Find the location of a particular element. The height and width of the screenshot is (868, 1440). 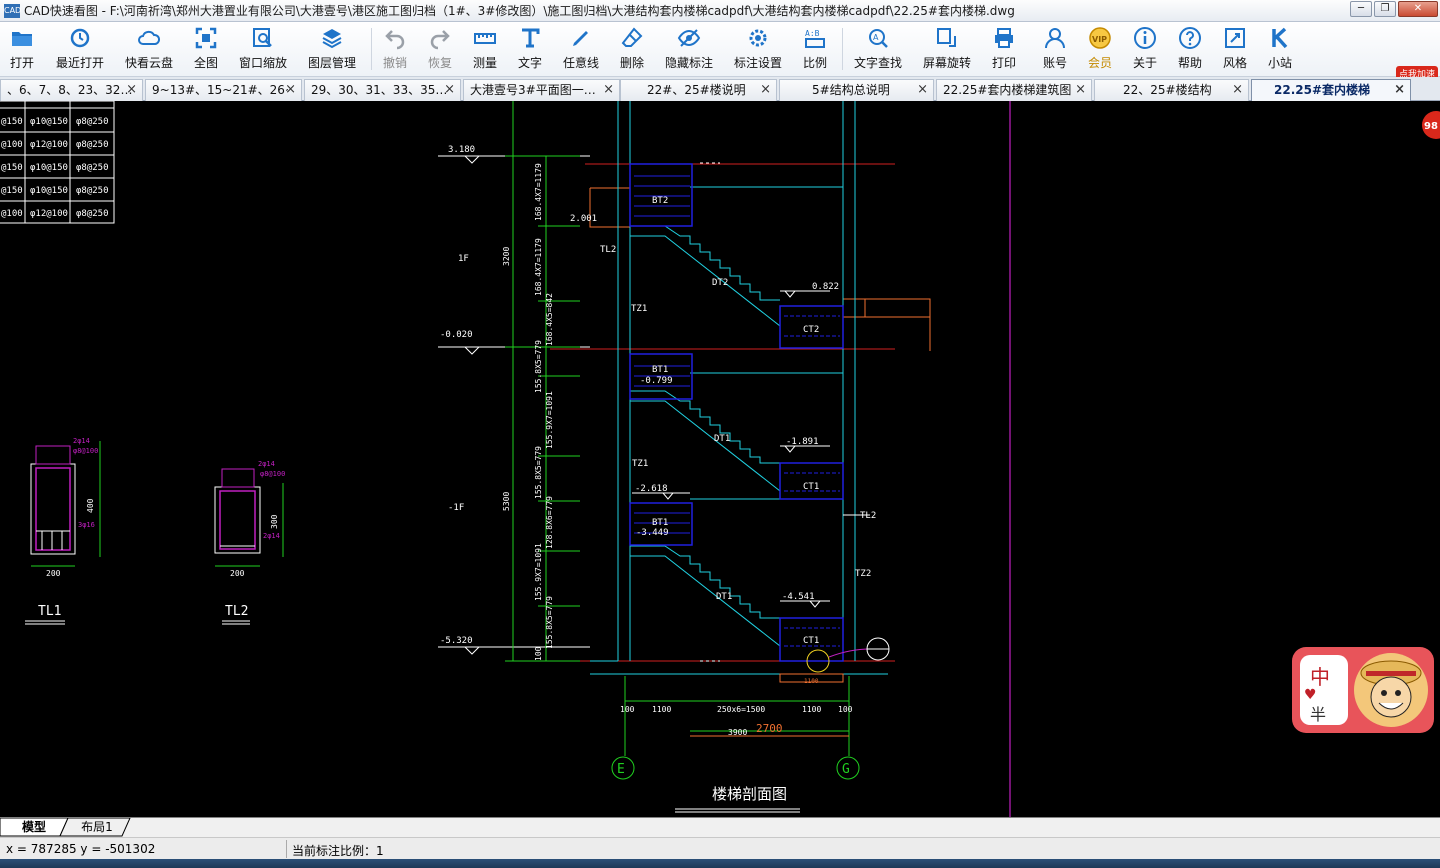

measure-button: 测量 is located at coordinates (485, 50).